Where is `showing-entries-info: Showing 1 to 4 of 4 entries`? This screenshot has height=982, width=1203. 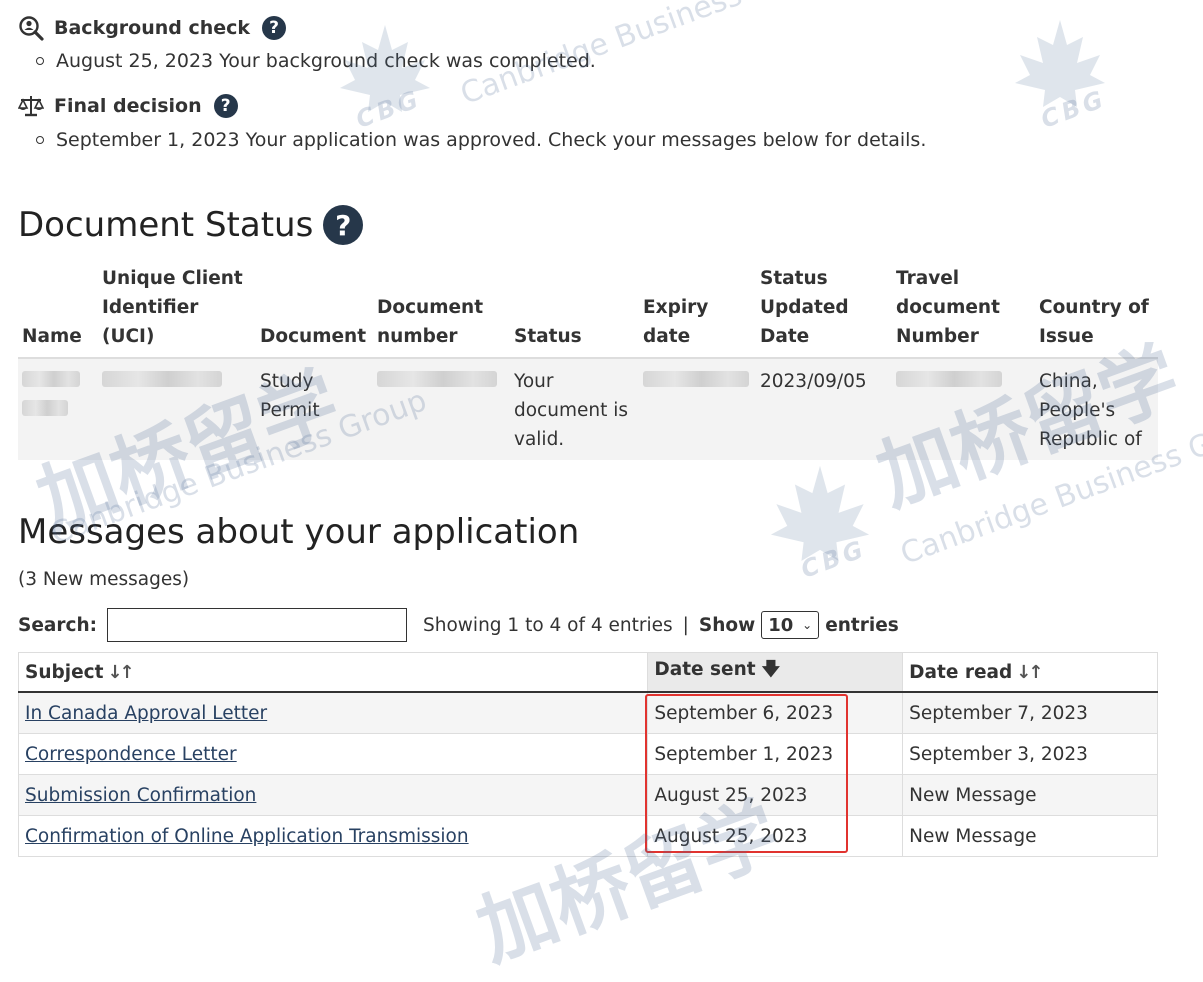
showing-entries-info: Showing 1 to 4 of 4 entries is located at coordinates (548, 625).